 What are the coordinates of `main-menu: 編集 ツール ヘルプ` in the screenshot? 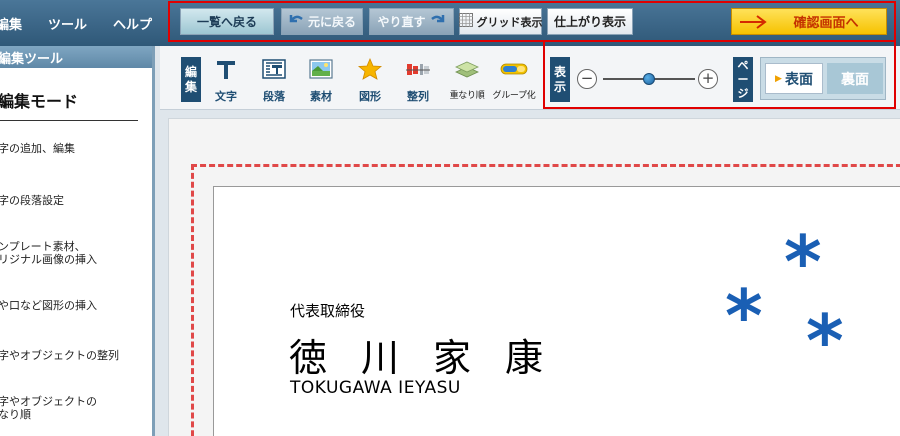 It's located at (89, 23).